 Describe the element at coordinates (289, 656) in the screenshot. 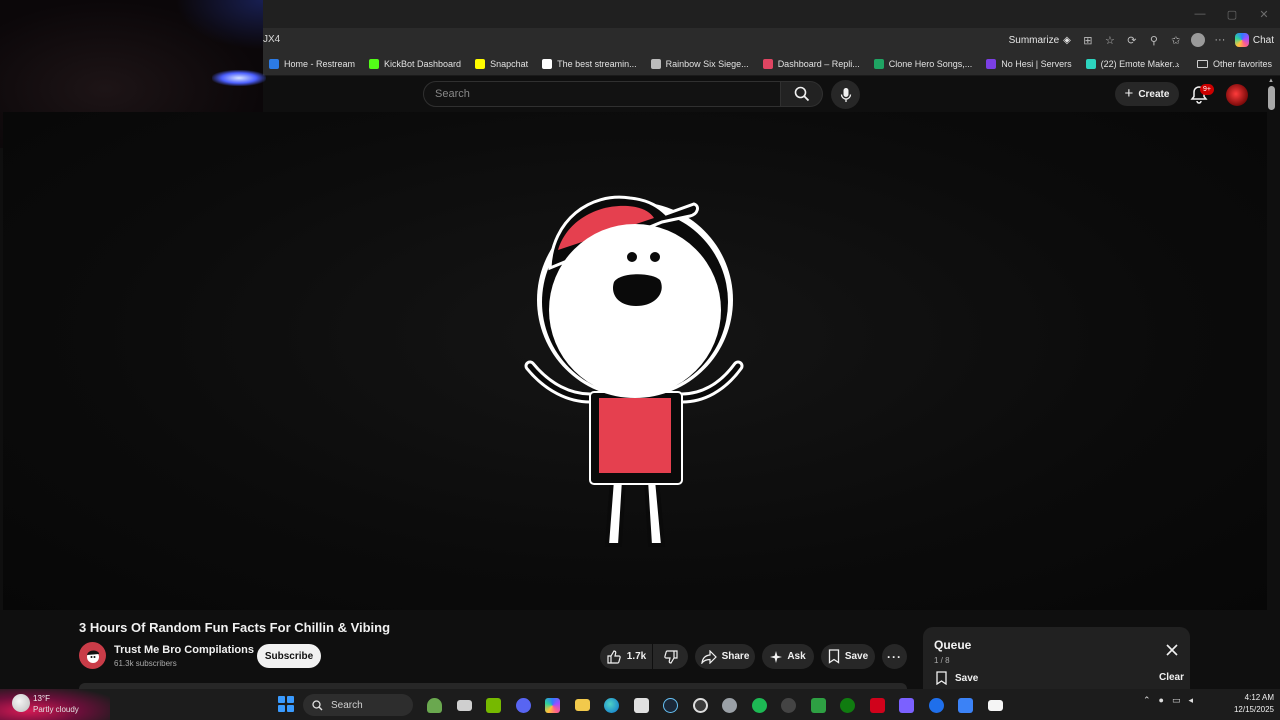

I see `subscribe-button: Subscribe` at that location.